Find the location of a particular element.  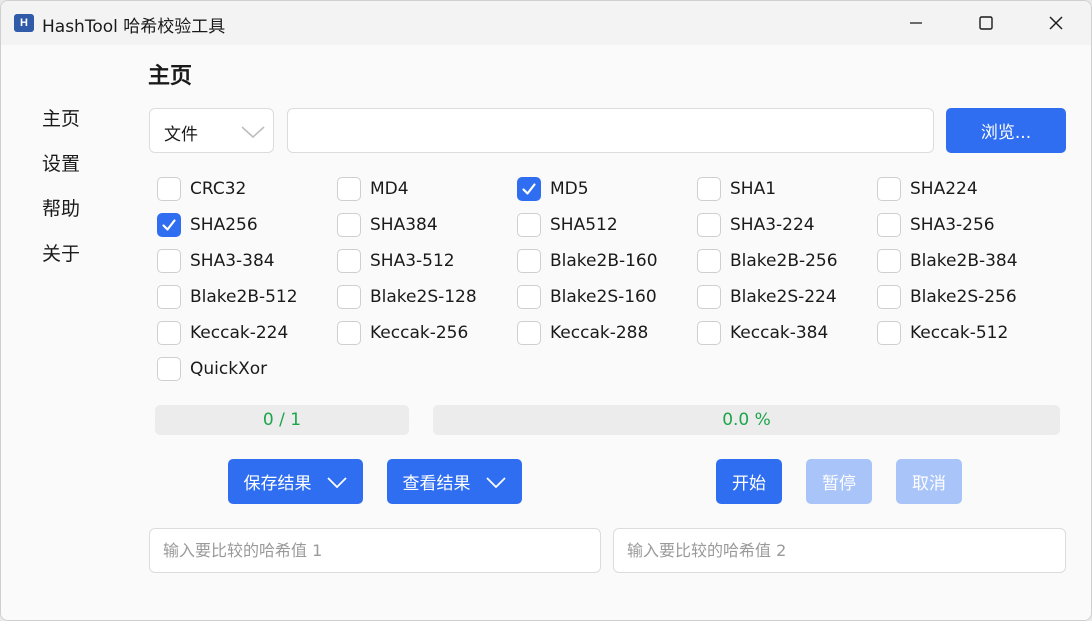

algorithm-label: SHA224 is located at coordinates (944, 189).